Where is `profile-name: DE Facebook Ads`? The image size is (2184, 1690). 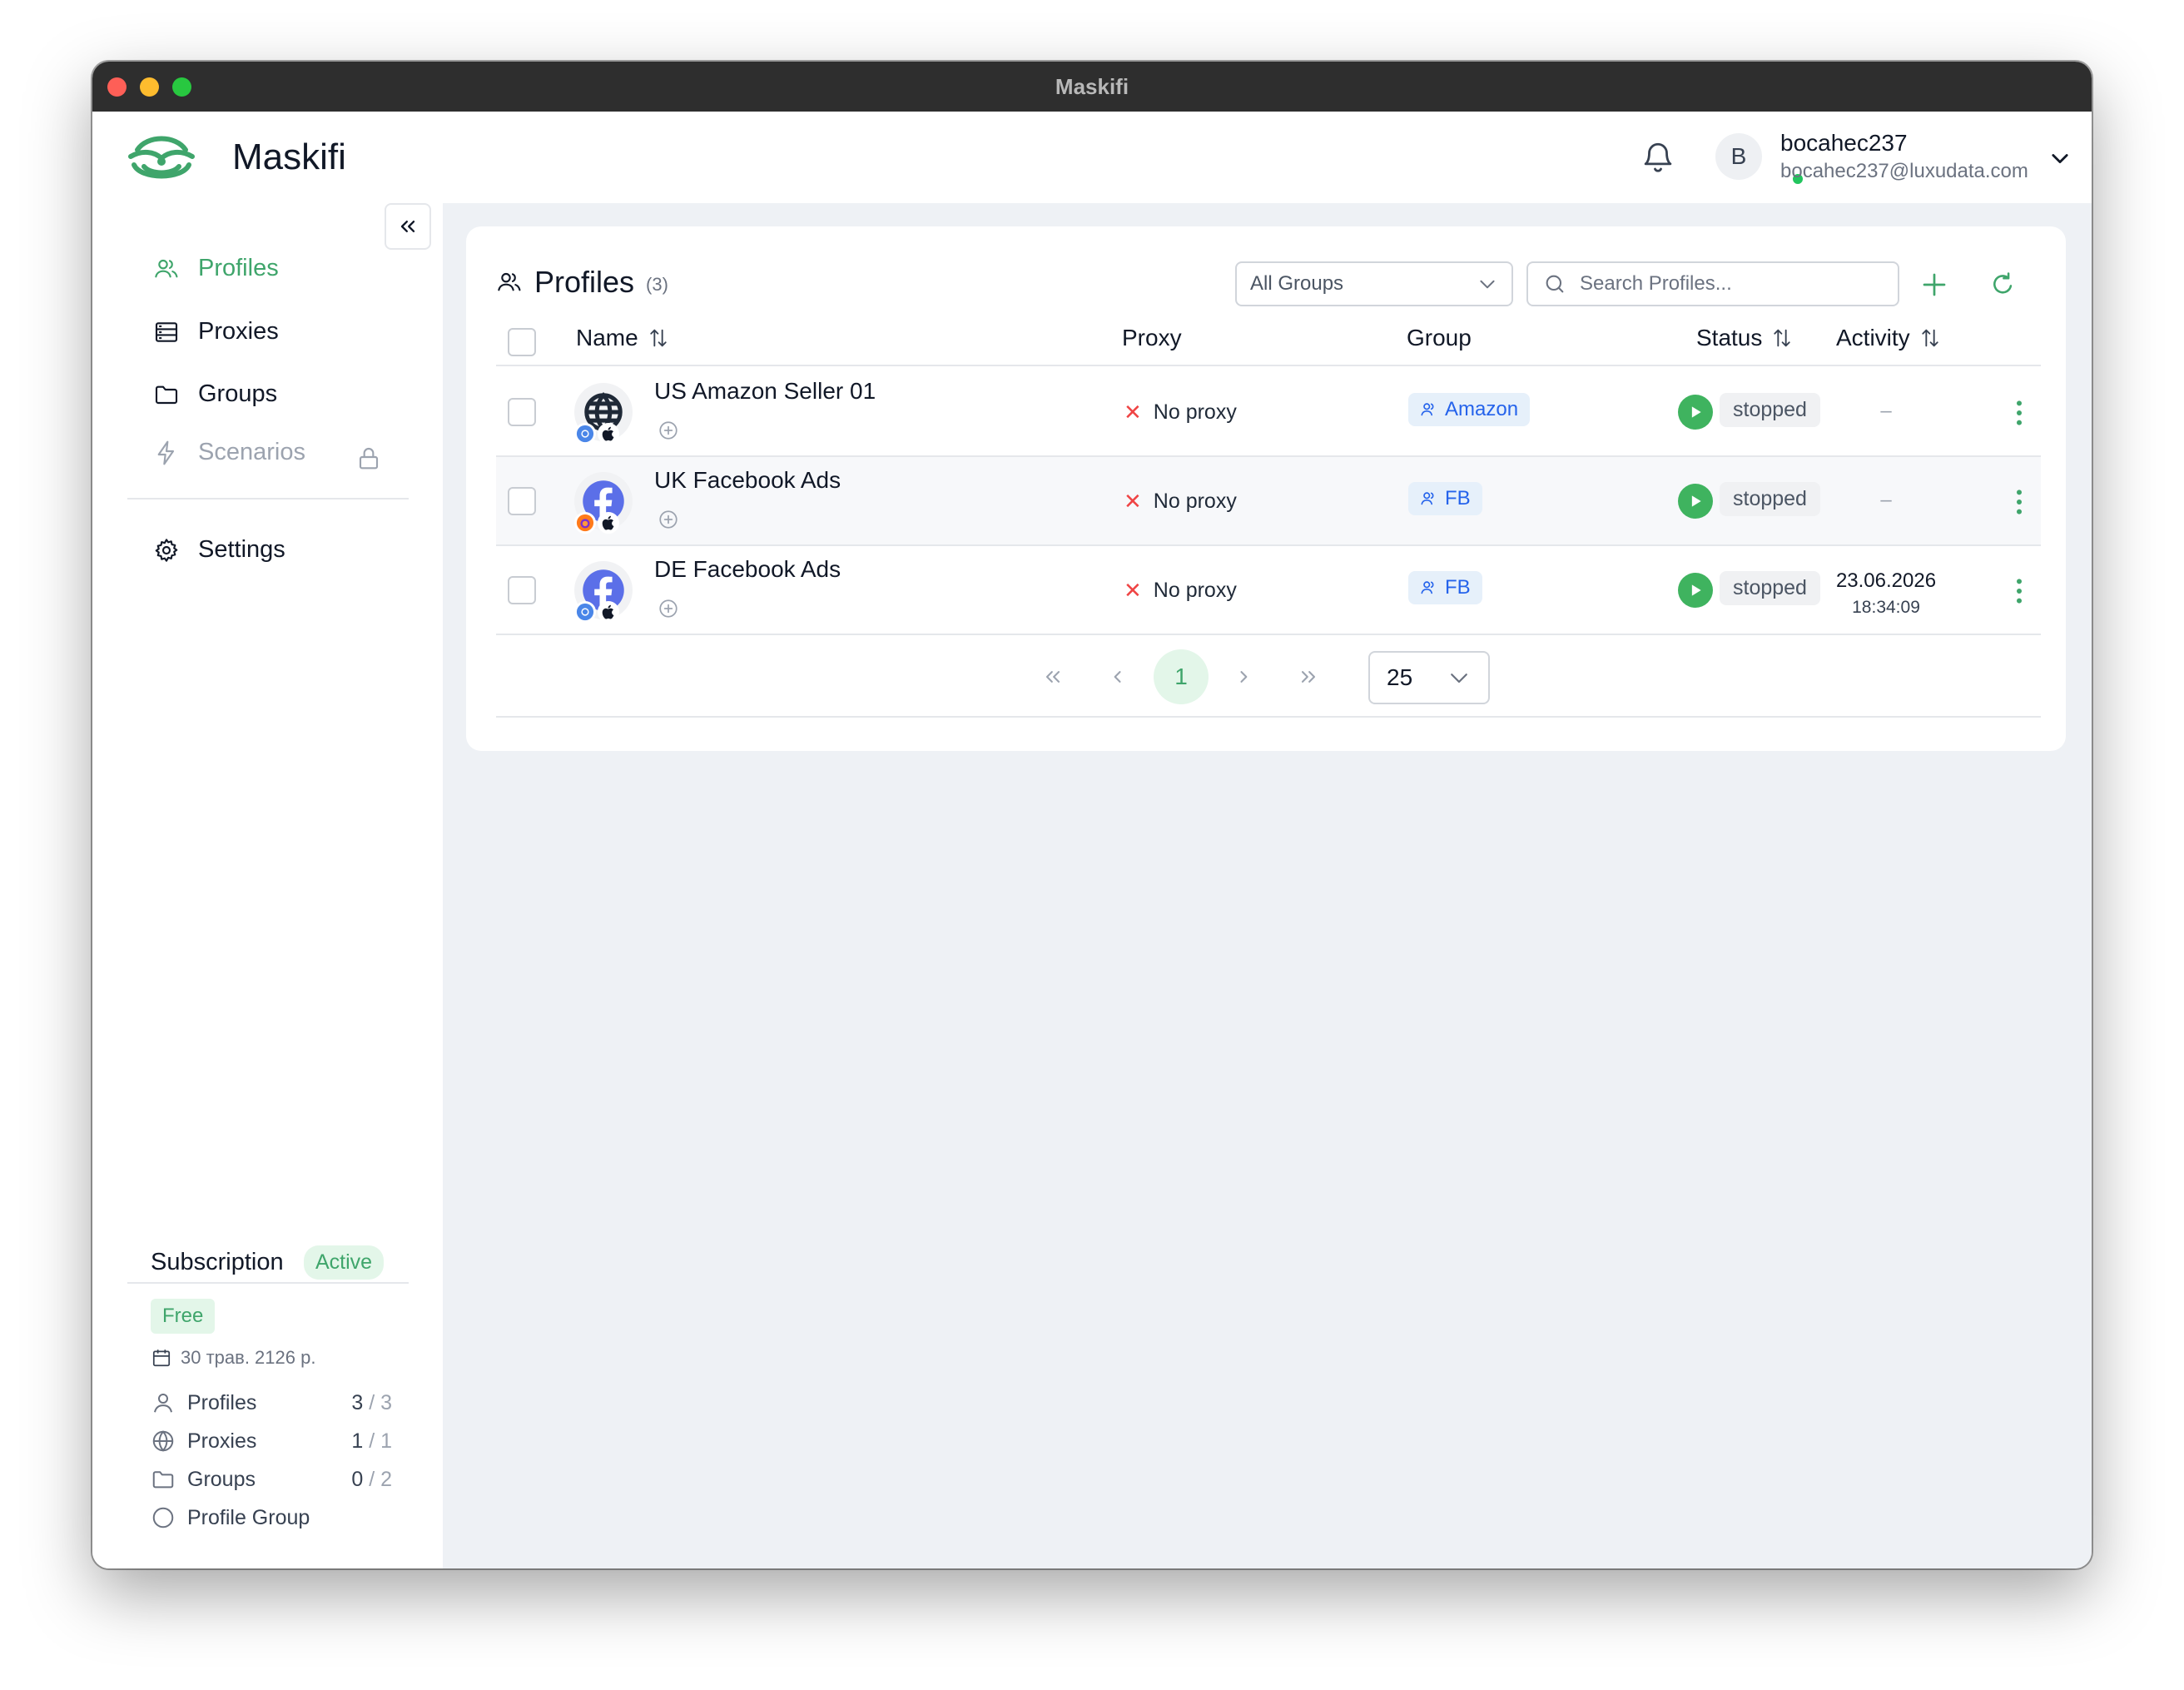
profile-name: DE Facebook Ads is located at coordinates (747, 569).